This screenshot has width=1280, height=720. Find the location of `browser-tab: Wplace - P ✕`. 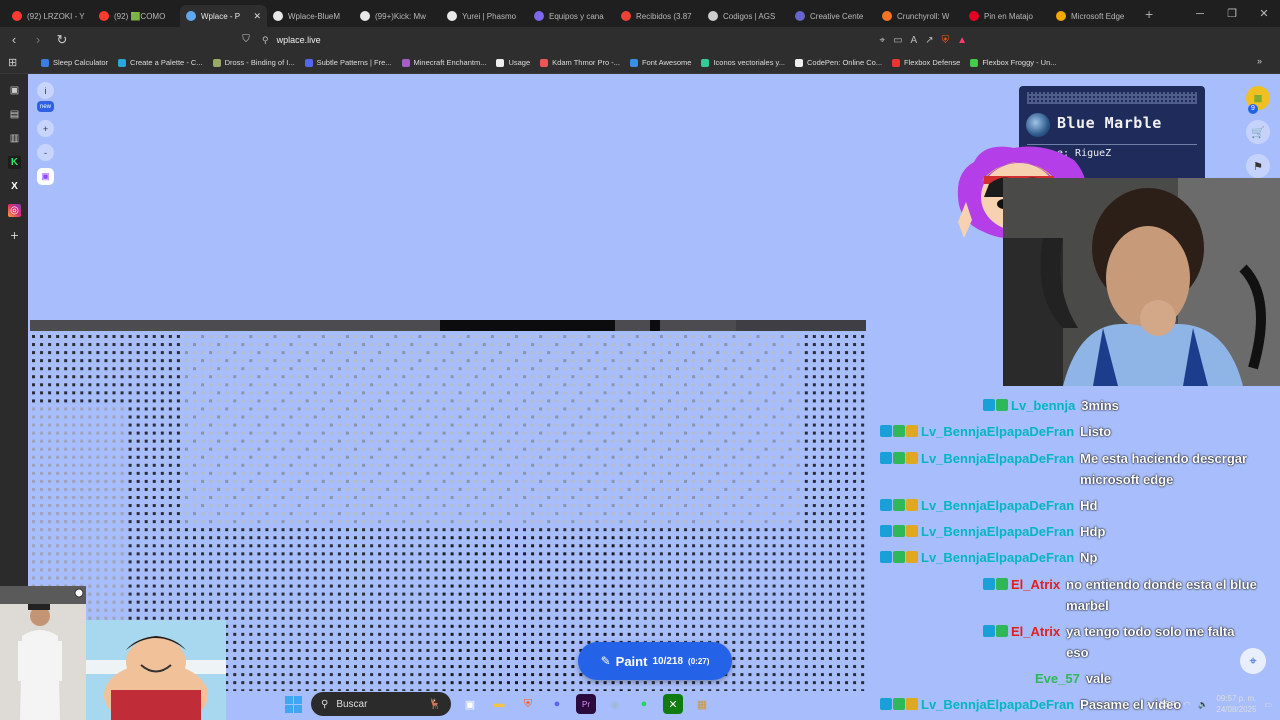

browser-tab: Wplace - P ✕ is located at coordinates (223, 16).